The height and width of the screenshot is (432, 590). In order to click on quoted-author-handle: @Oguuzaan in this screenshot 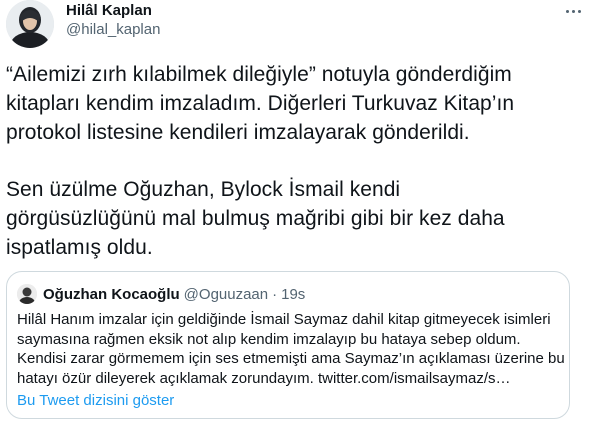, I will do `click(226, 294)`.